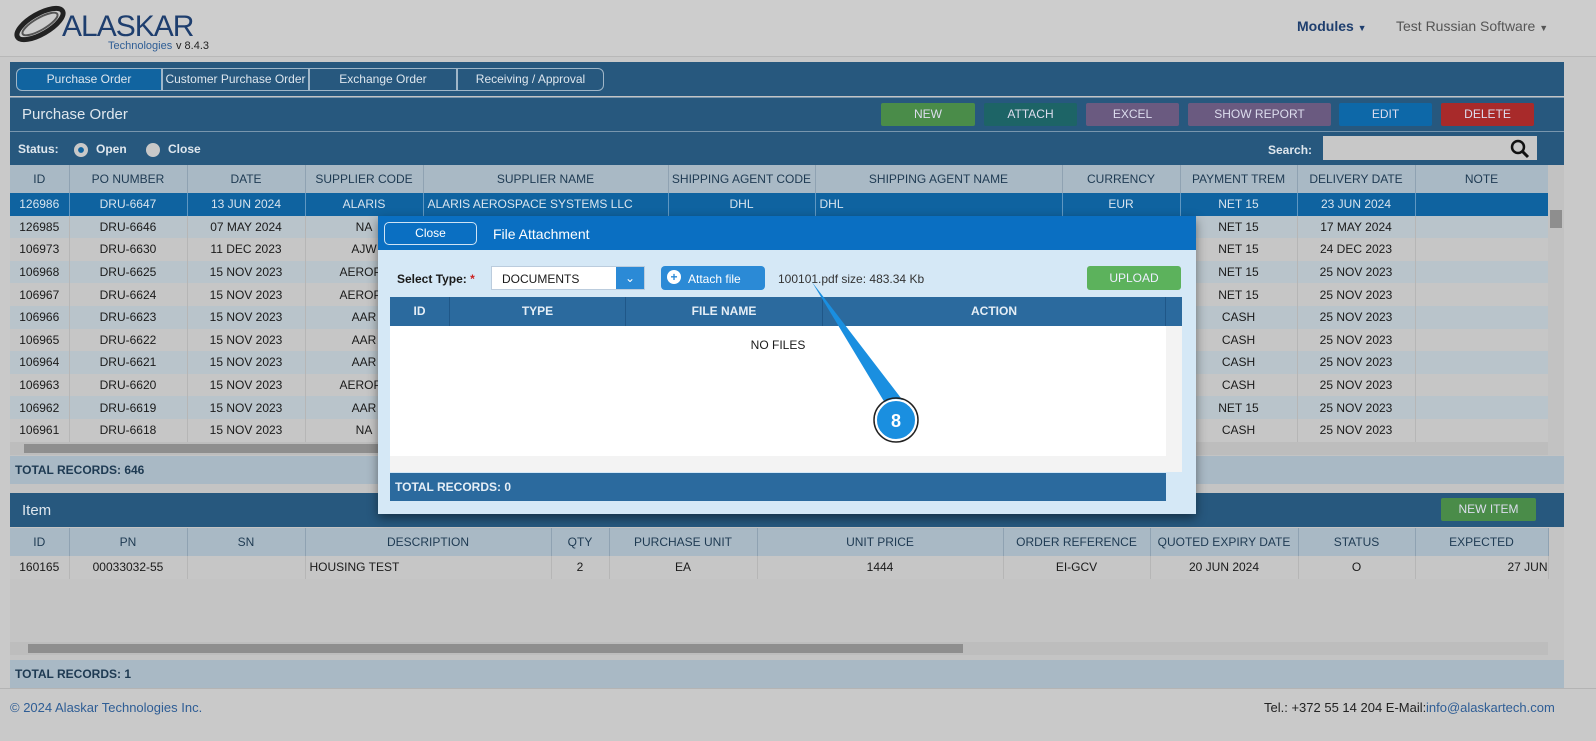 Image resolution: width=1596 pixels, height=741 pixels. What do you see at coordinates (1357, 567) in the screenshot?
I see `table-cell: O` at bounding box center [1357, 567].